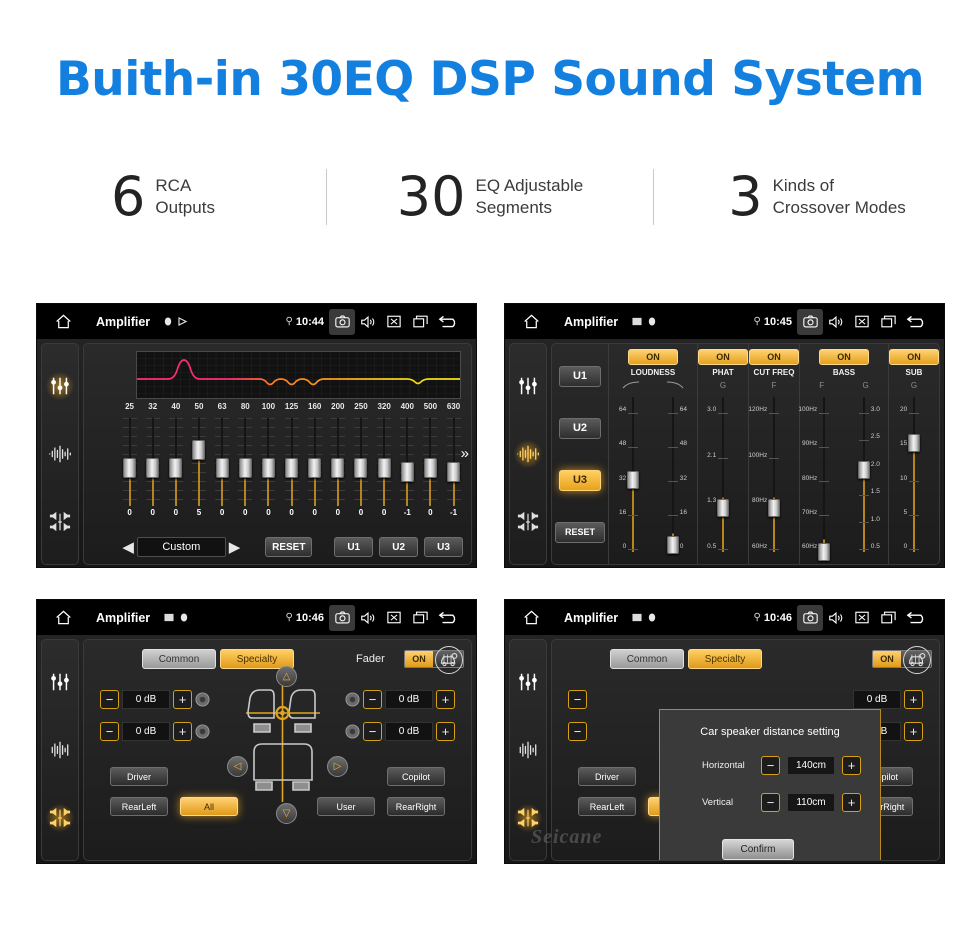 The height and width of the screenshot is (930, 980). Describe the element at coordinates (914, 474) in the screenshot. I see `crossover-slider: 20 15 10 5 0` at that location.